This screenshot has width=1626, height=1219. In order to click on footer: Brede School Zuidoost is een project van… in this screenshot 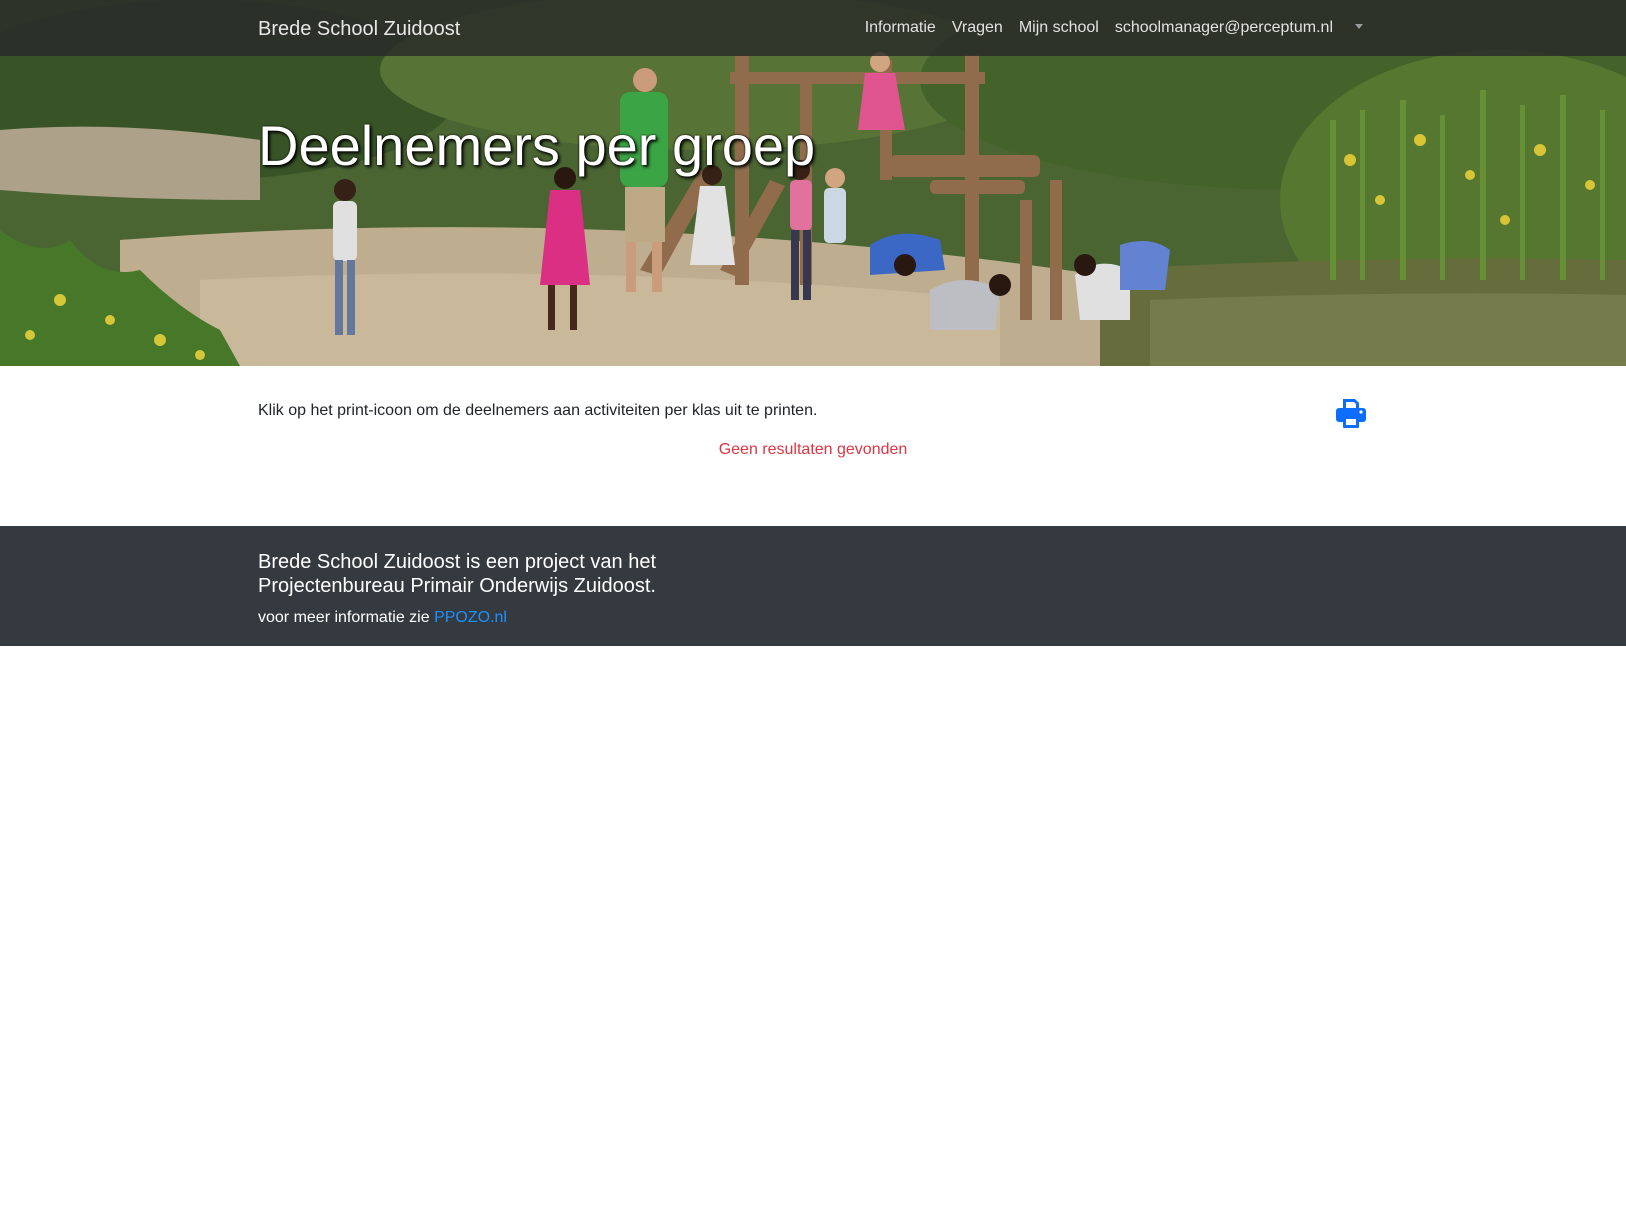, I will do `click(813, 586)`.